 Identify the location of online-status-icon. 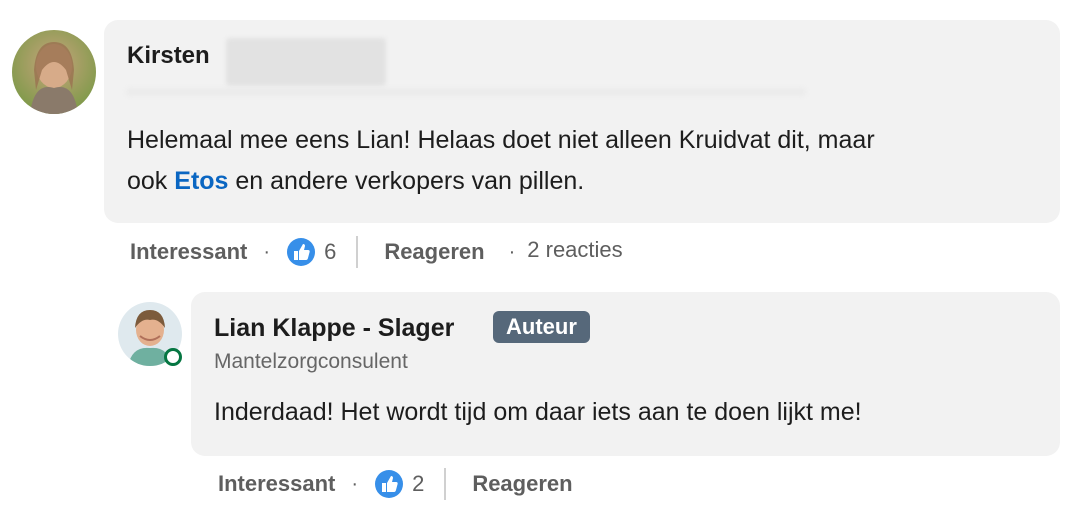
(173, 357).